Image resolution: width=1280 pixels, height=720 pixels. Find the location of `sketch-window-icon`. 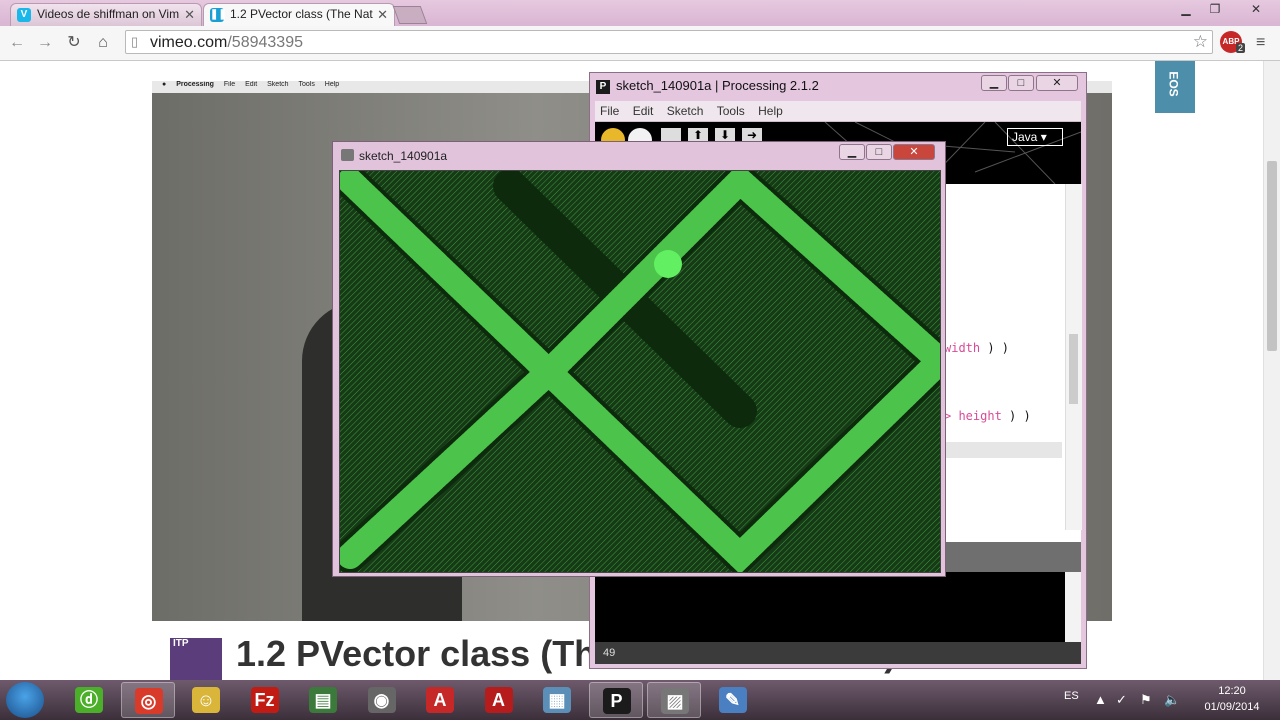

sketch-window-icon is located at coordinates (347, 155).